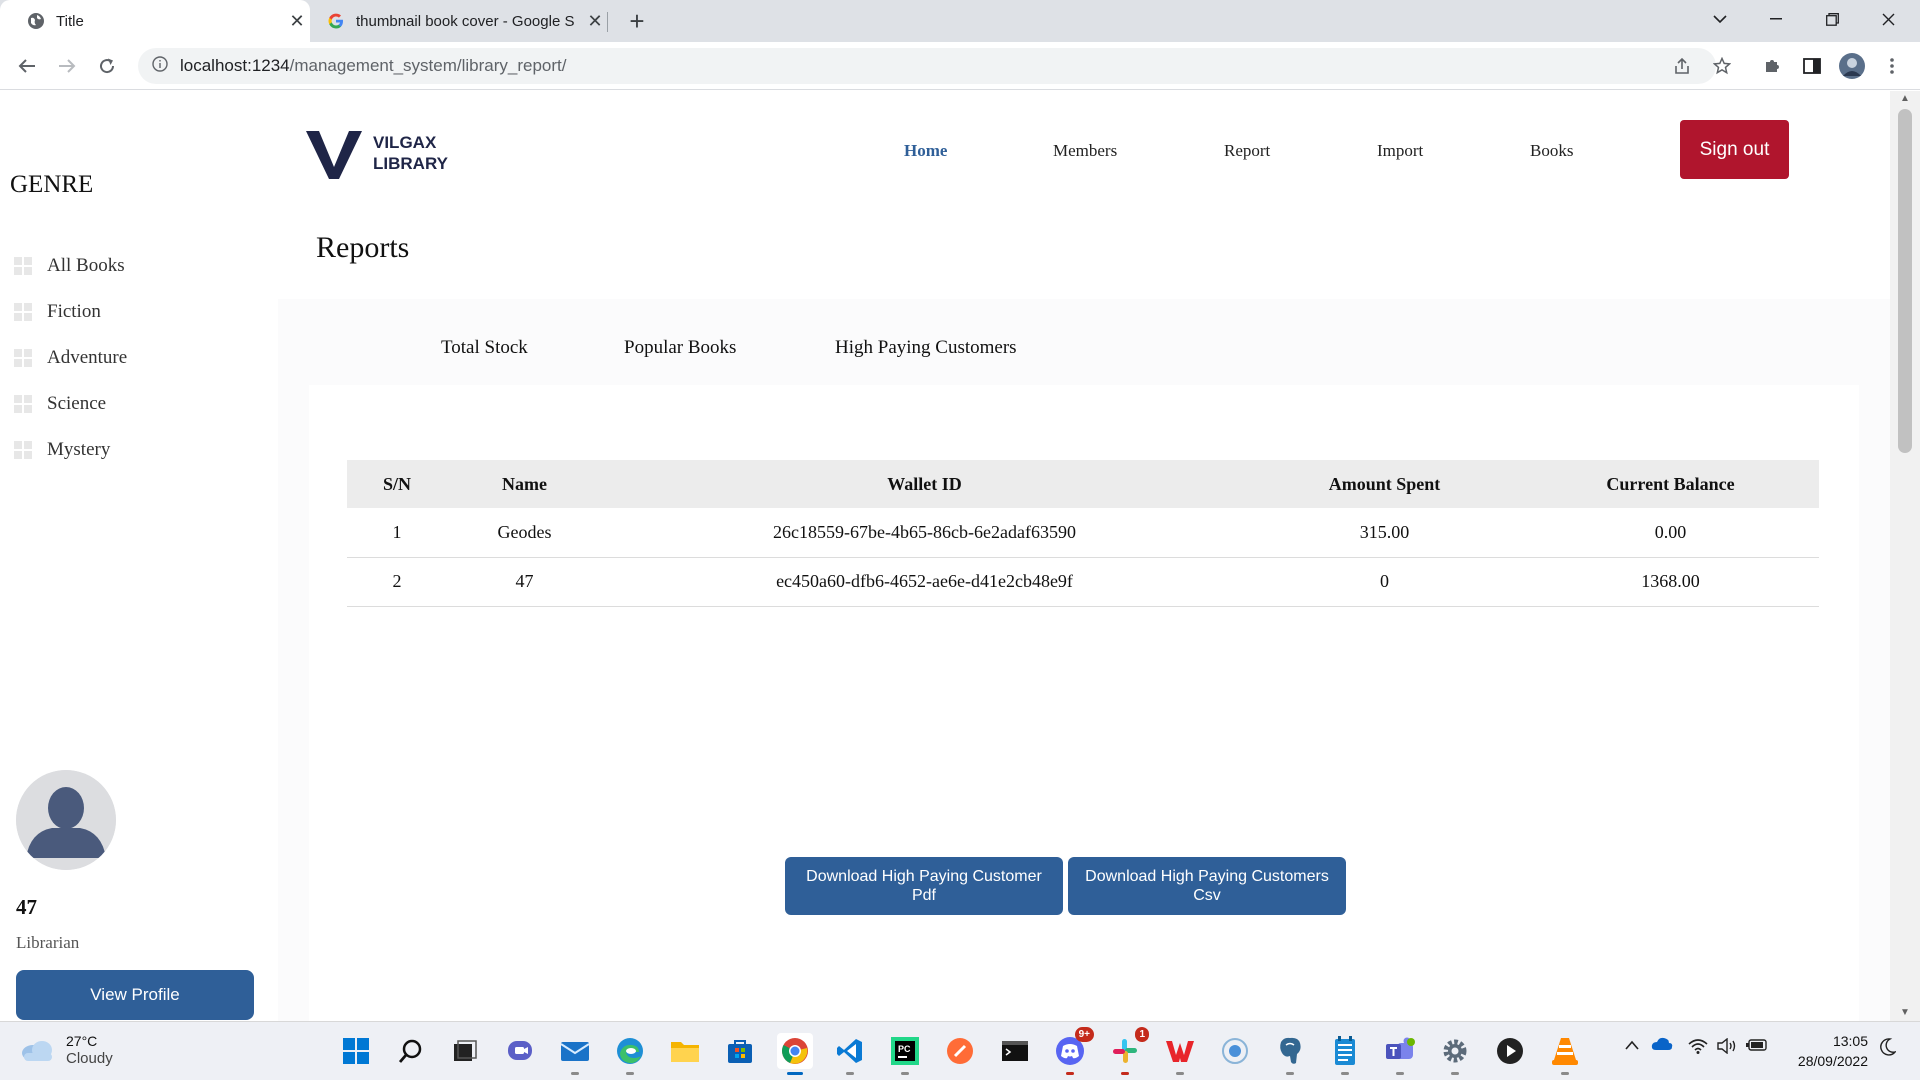 This screenshot has width=1920, height=1080. I want to click on slack-icon: 1, so click(1128, 1051).